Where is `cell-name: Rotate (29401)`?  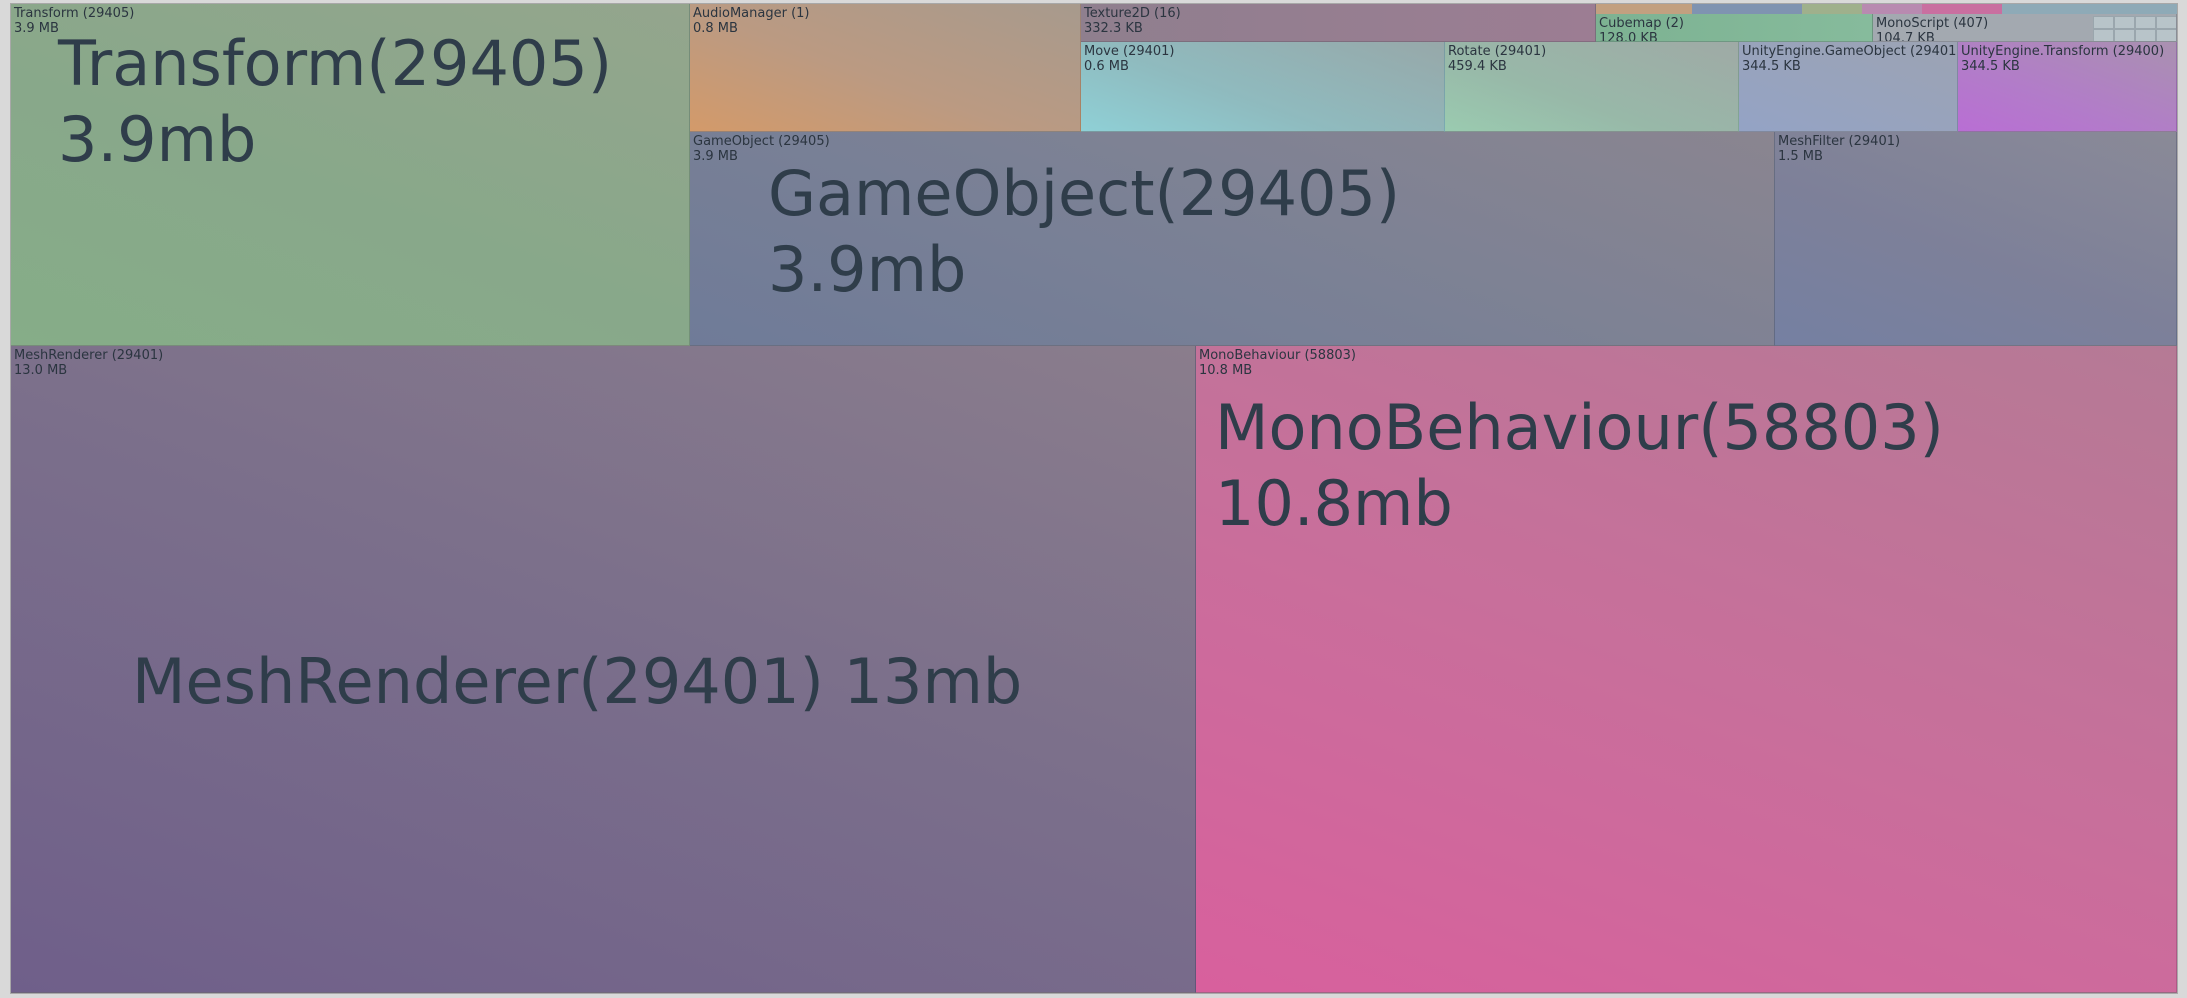 cell-name: Rotate (29401) is located at coordinates (1497, 51).